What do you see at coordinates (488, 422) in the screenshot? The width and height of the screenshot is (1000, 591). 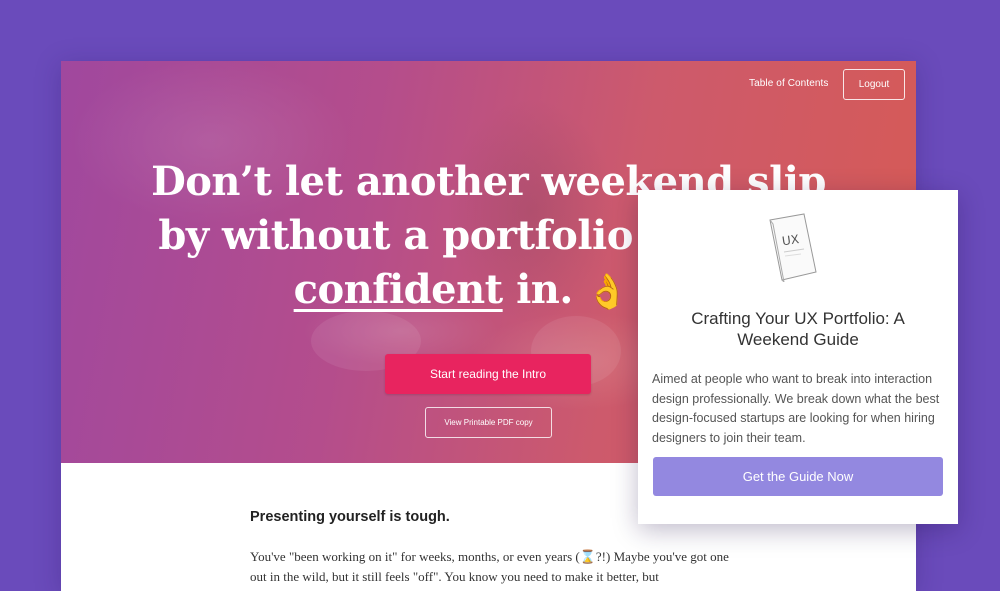 I see `view-printable-pdf-button: View Printable PDF copy` at bounding box center [488, 422].